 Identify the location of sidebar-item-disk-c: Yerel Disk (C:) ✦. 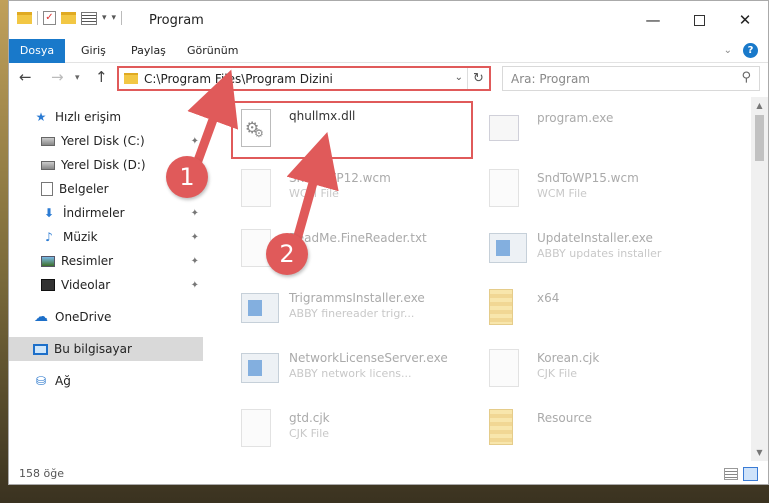
(122, 141).